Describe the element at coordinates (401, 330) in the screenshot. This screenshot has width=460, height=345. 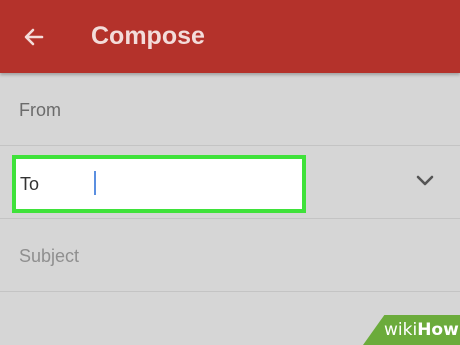
I see `watermark-prefix: wiki` at that location.